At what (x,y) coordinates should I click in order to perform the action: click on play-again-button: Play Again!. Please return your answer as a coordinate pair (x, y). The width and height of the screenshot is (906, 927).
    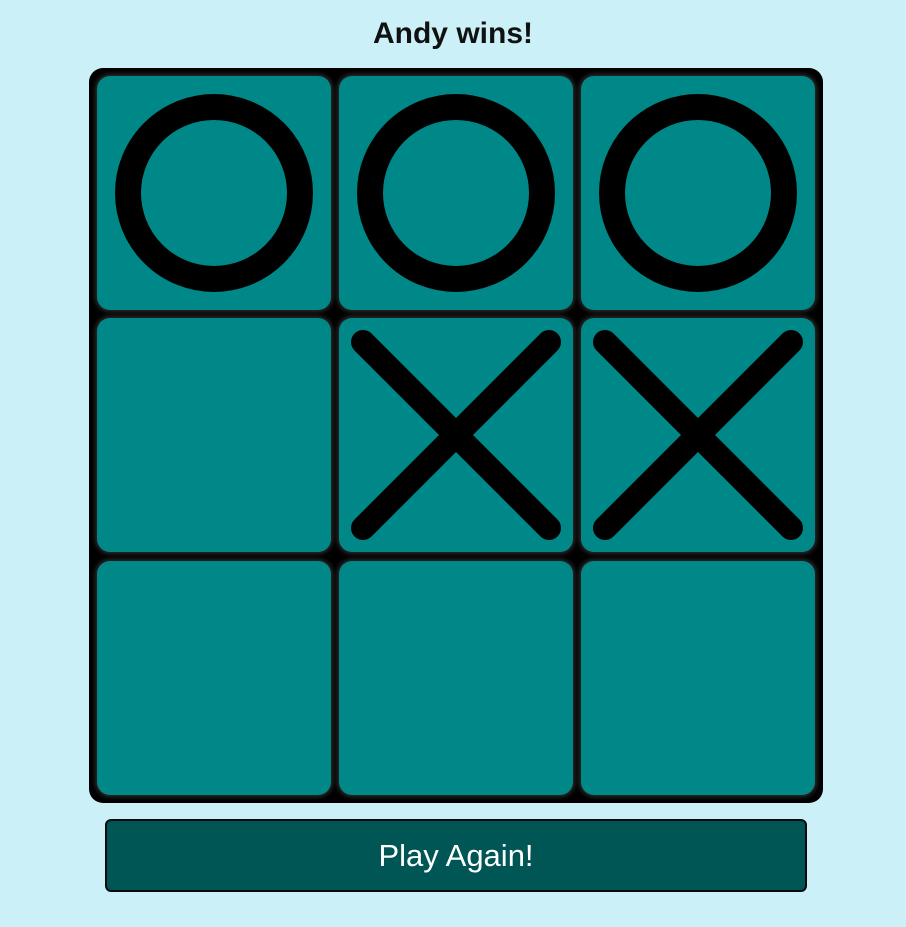
    Looking at the image, I should click on (456, 855).